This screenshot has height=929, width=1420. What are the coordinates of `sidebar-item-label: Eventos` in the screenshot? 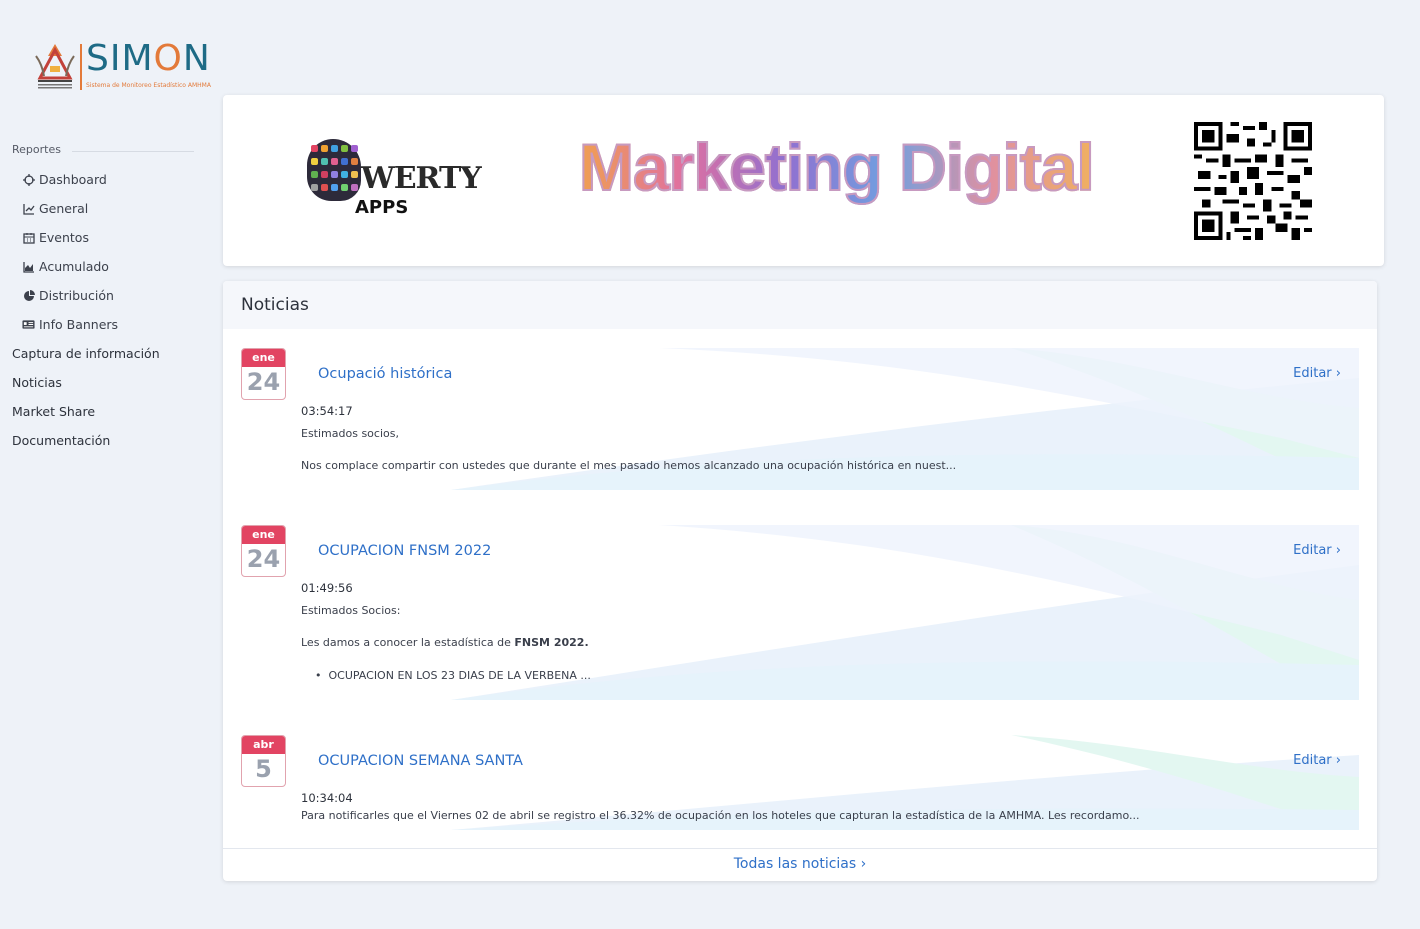 It's located at (64, 237).